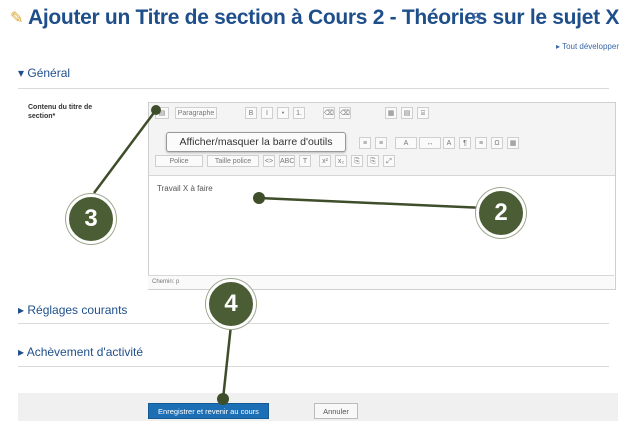  Describe the element at coordinates (91, 219) in the screenshot. I see `annotation-marker-3: 3` at that location.